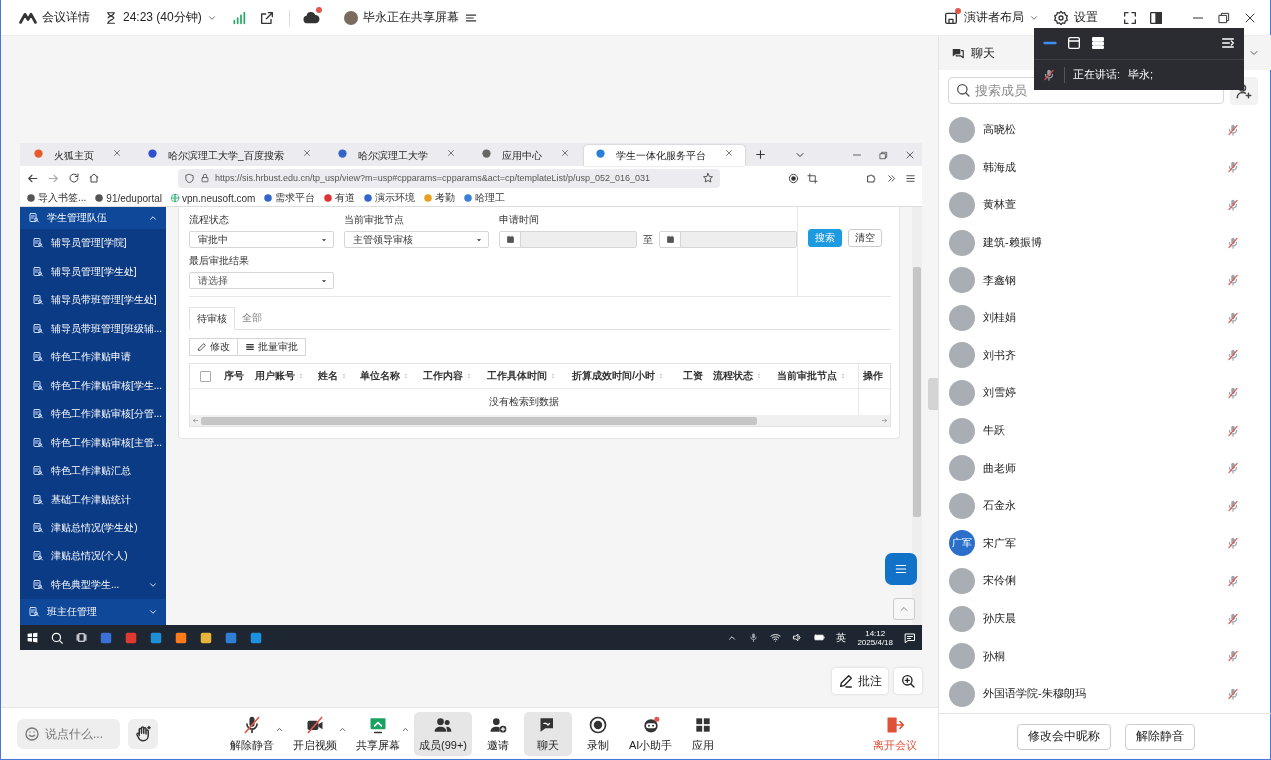 The width and height of the screenshot is (1271, 760). What do you see at coordinates (498, 733) in the screenshot?
I see `toolbar-button: 邀请` at bounding box center [498, 733].